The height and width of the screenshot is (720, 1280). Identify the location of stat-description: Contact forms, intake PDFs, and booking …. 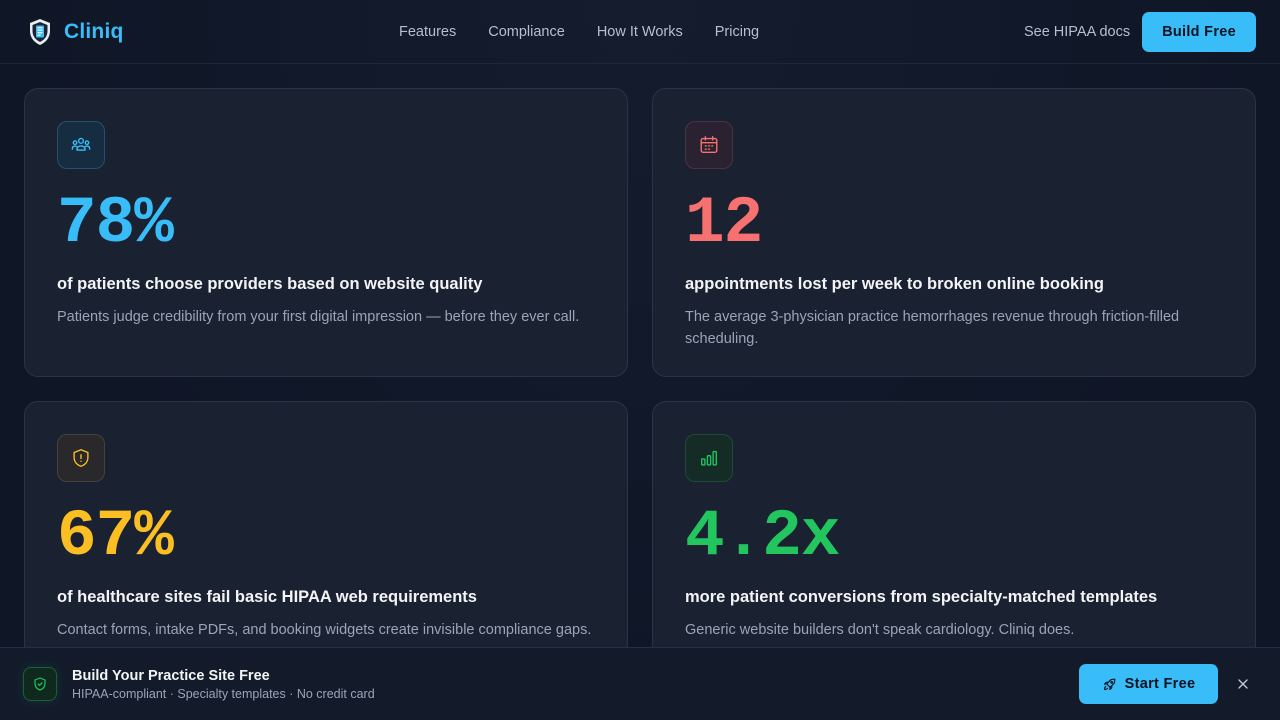
(324, 630).